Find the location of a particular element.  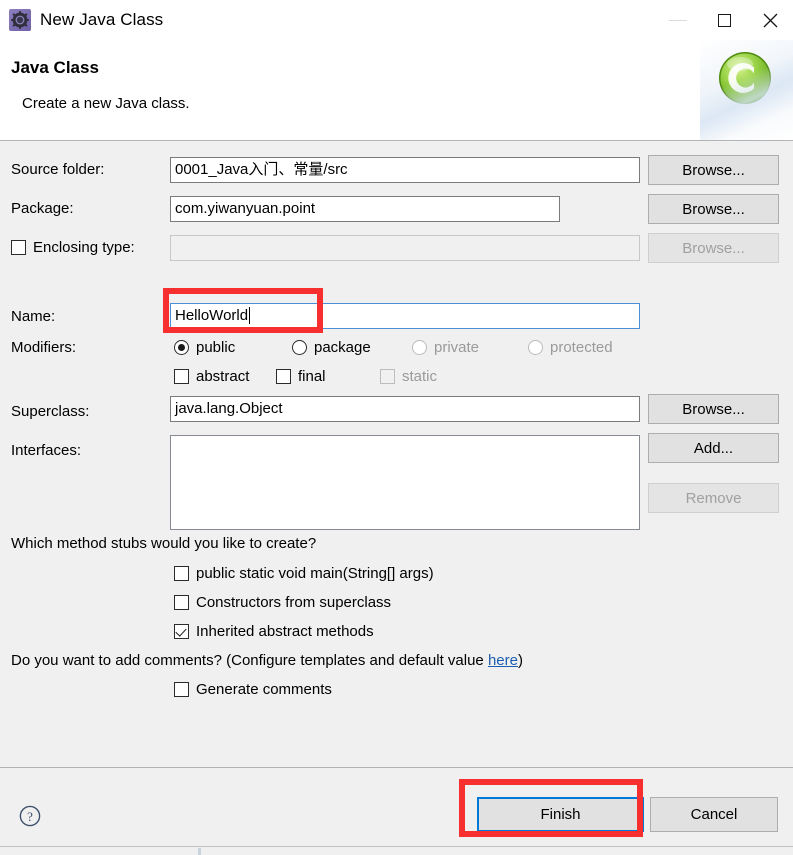

modifier-label-package: package is located at coordinates (342, 347).